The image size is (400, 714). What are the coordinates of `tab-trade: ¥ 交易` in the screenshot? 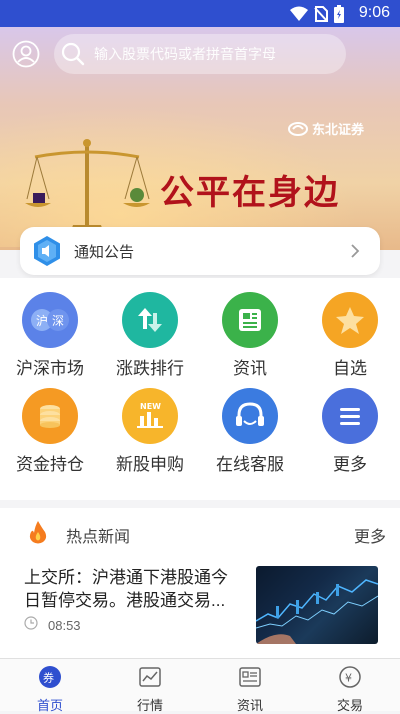 It's located at (350, 686).